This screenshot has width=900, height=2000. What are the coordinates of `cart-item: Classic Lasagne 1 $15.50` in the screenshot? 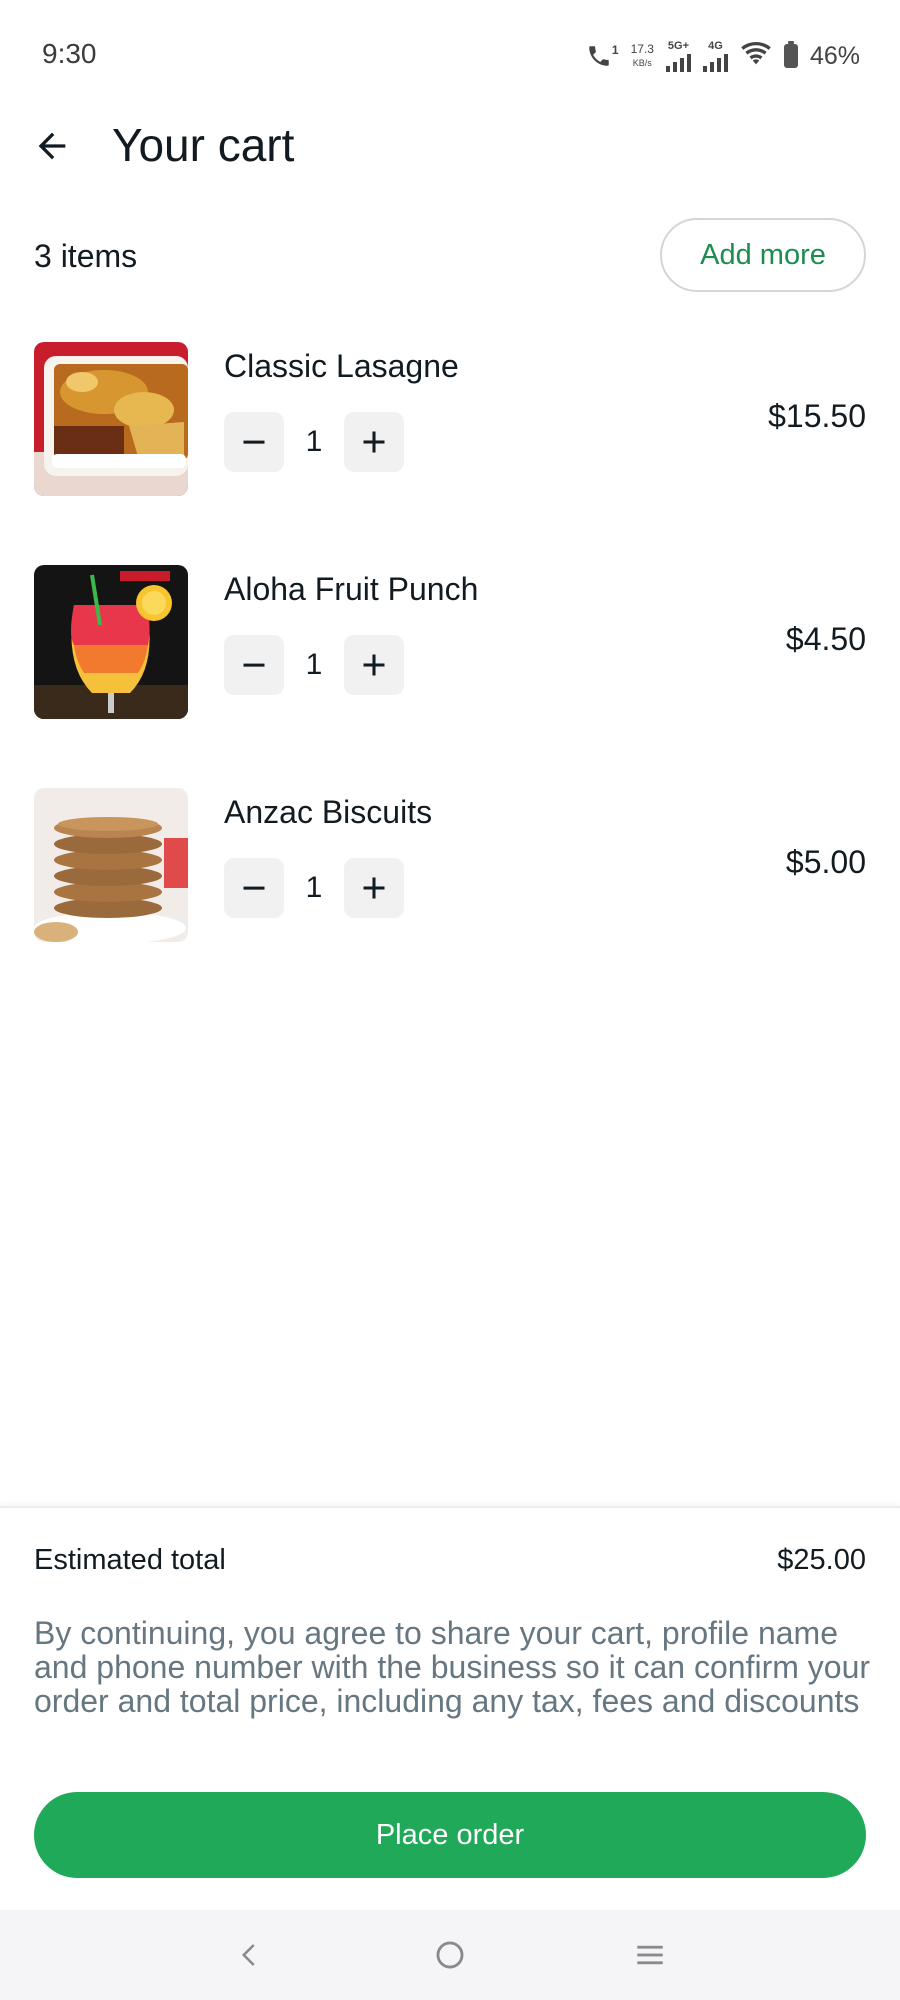 It's located at (450, 453).